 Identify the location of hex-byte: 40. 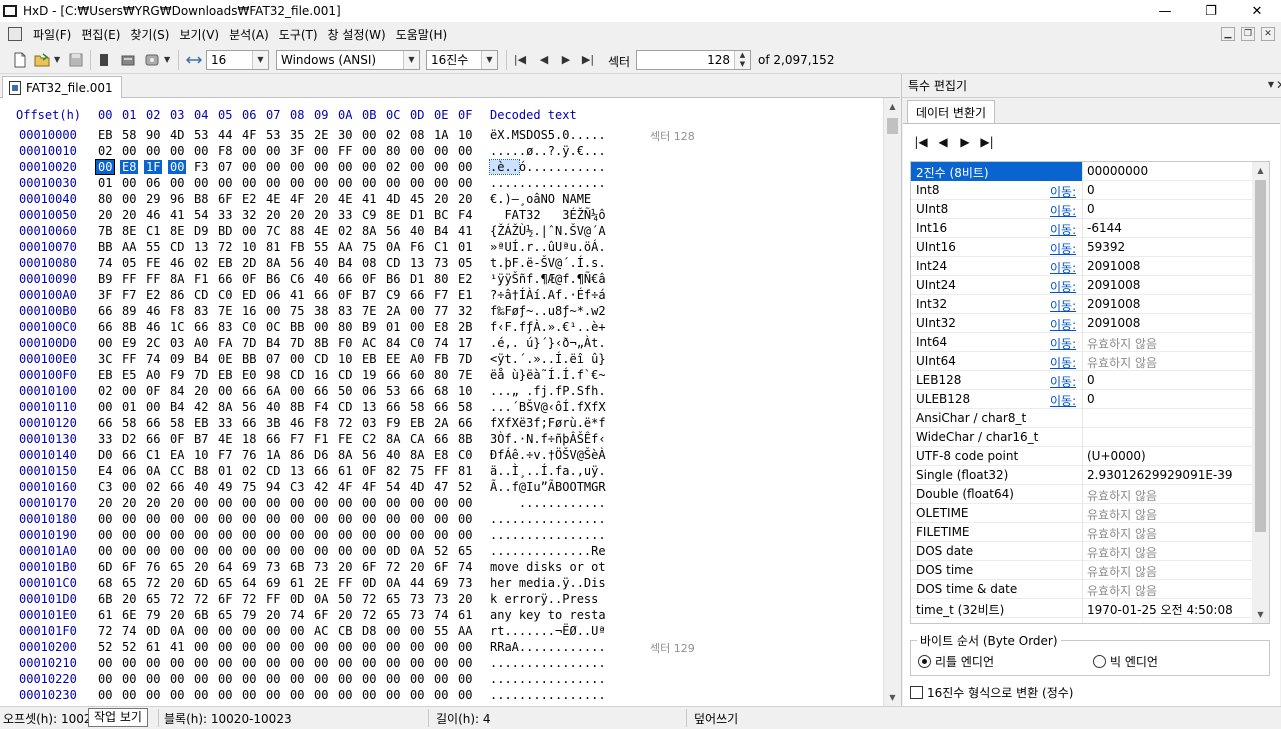
(393, 455).